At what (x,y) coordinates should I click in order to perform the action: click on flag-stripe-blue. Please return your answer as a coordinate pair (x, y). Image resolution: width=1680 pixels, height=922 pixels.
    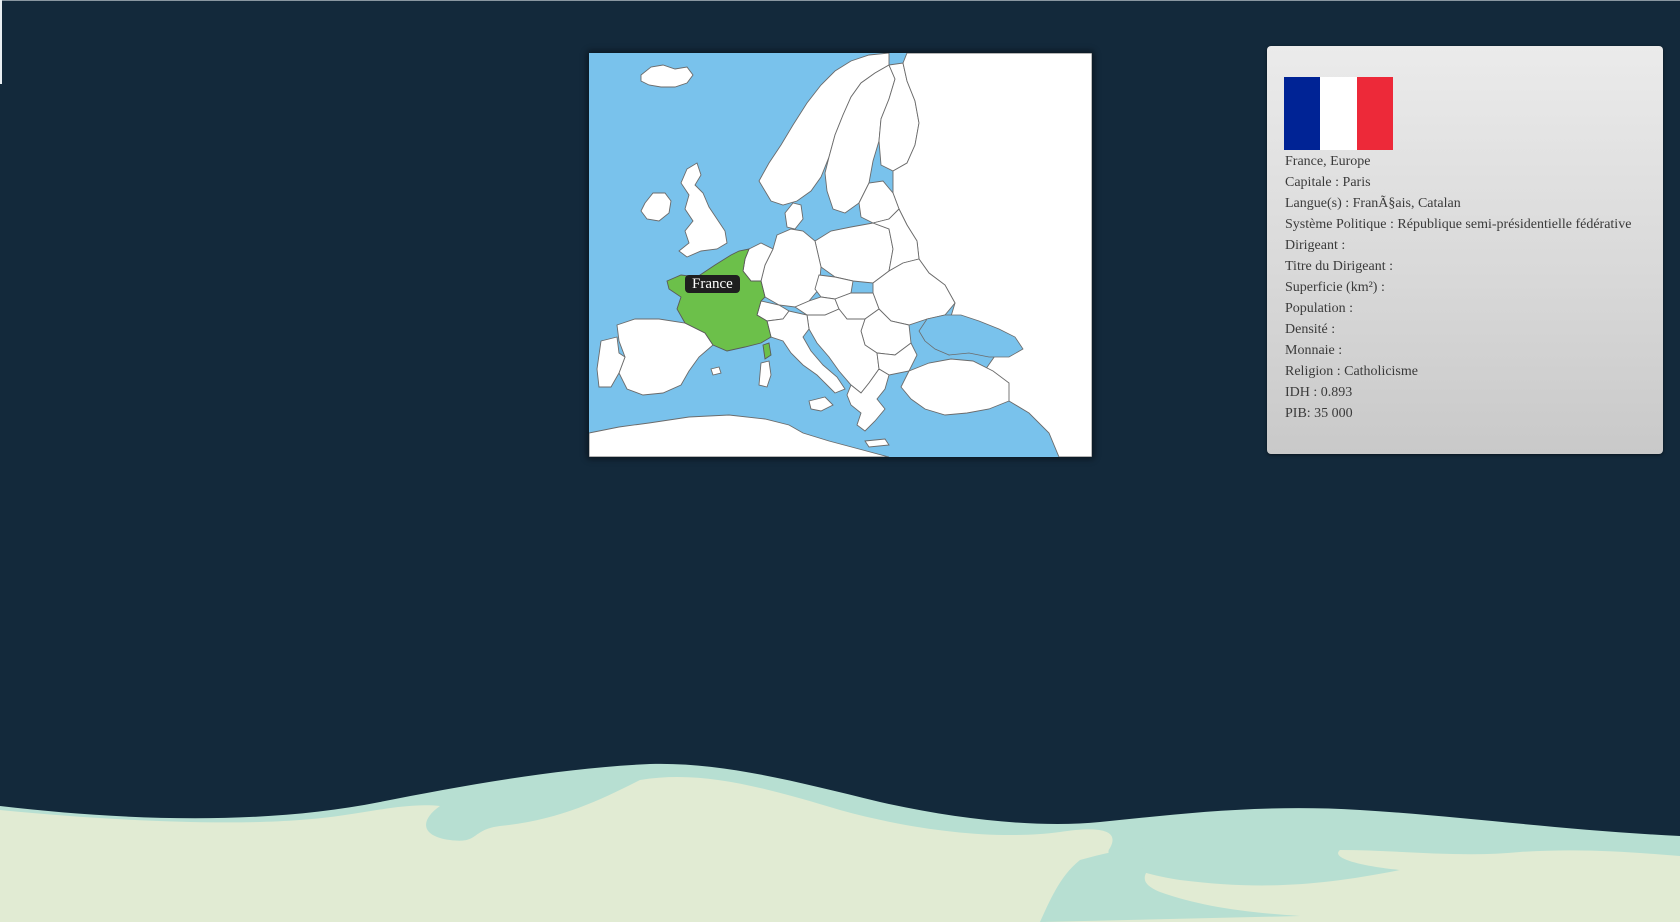
    Looking at the image, I should click on (1302, 113).